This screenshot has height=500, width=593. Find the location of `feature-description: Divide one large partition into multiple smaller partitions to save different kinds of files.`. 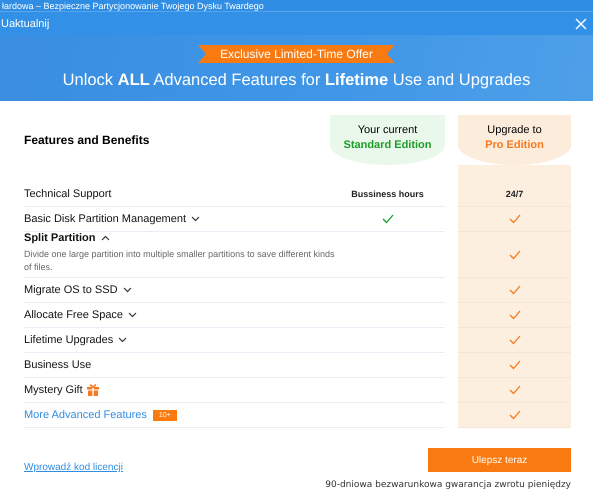

feature-description: Divide one large partition into multiple smaller partitions to save different kinds of files. is located at coordinates (180, 261).